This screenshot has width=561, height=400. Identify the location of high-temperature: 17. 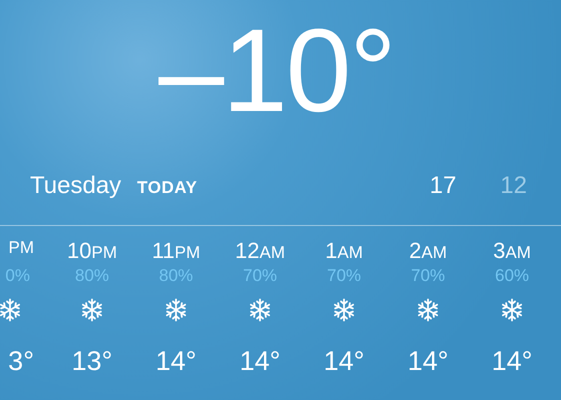
(443, 186).